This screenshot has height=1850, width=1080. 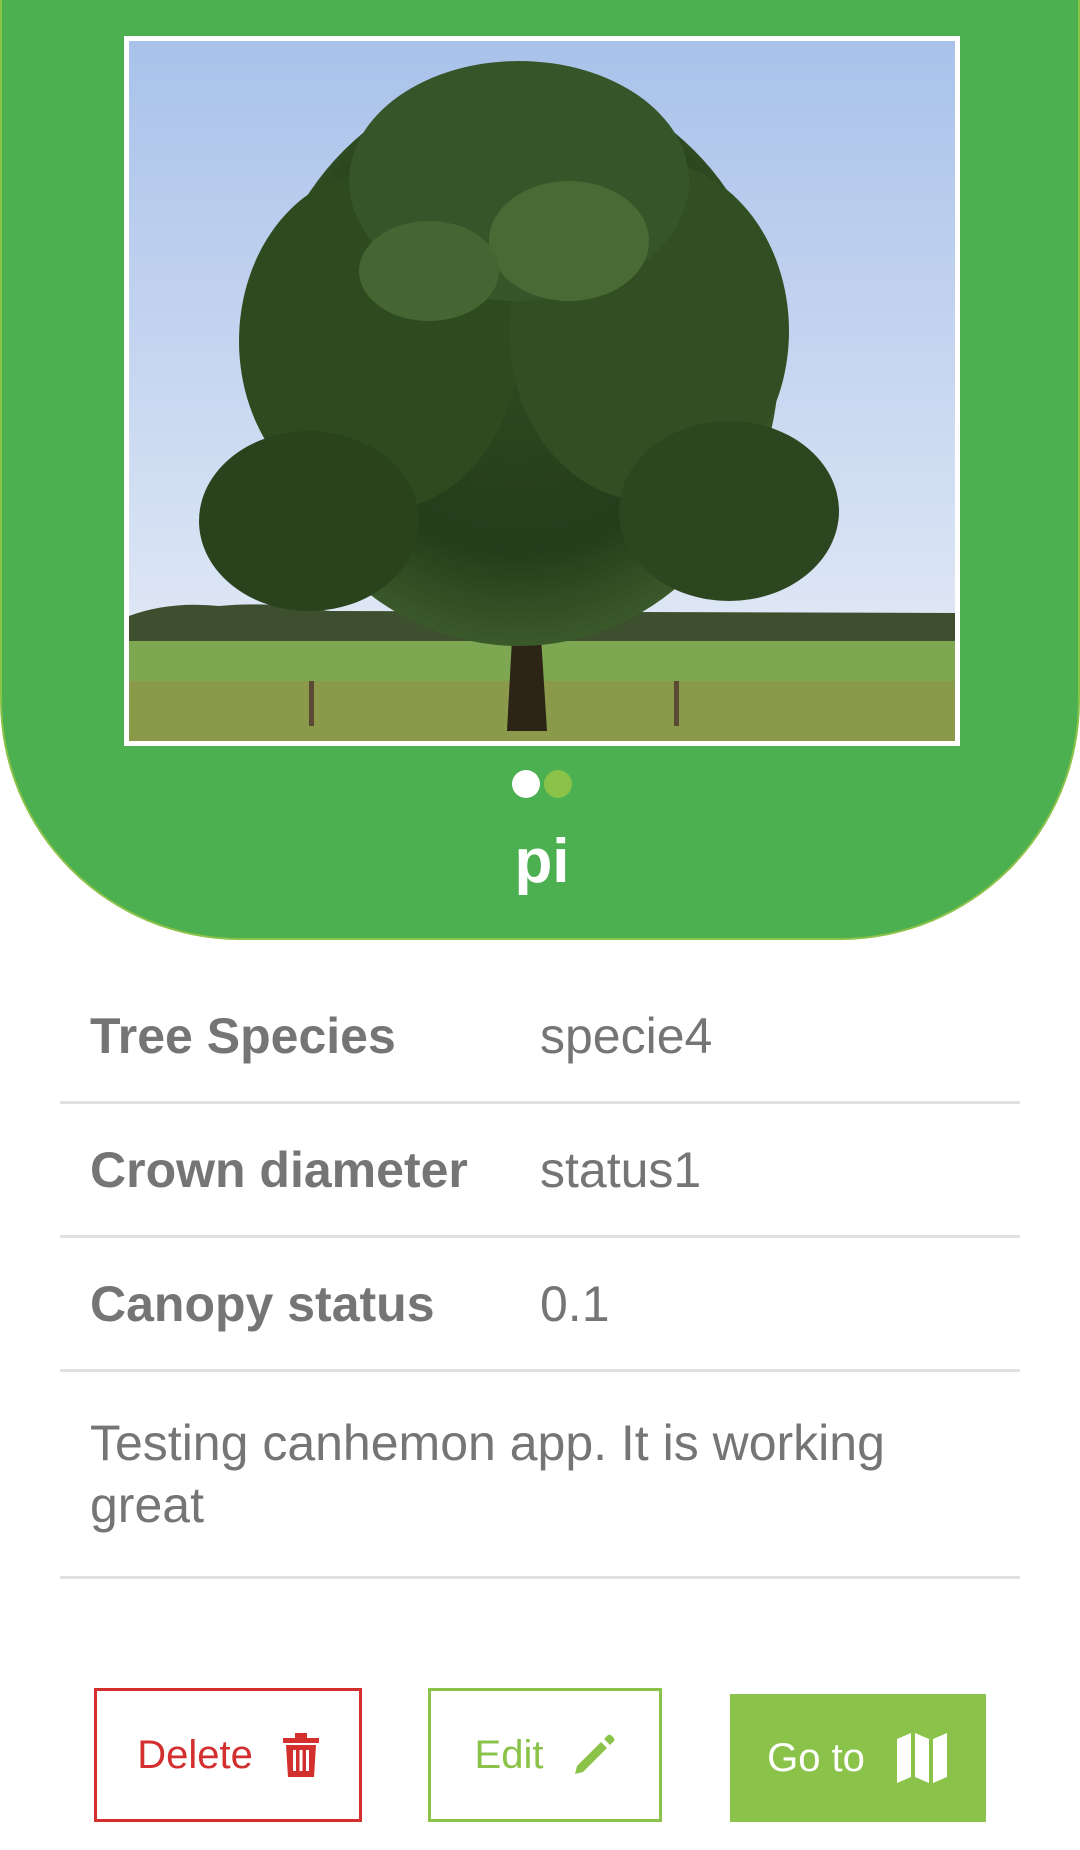 What do you see at coordinates (541, 784) in the screenshot?
I see `photo-pagination` at bounding box center [541, 784].